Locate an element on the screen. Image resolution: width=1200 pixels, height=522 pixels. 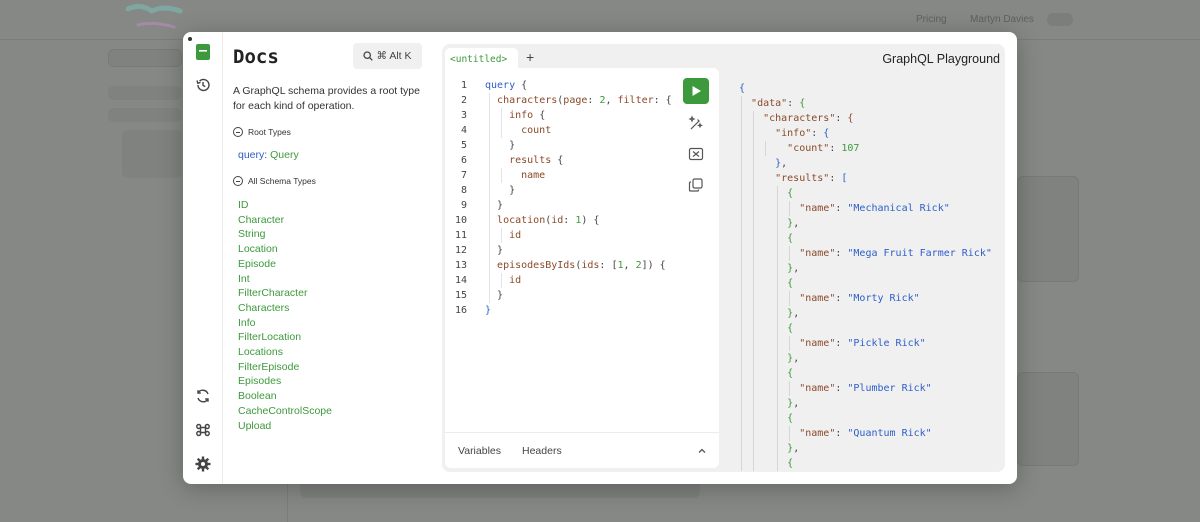
history-icon is located at coordinates (203, 85).